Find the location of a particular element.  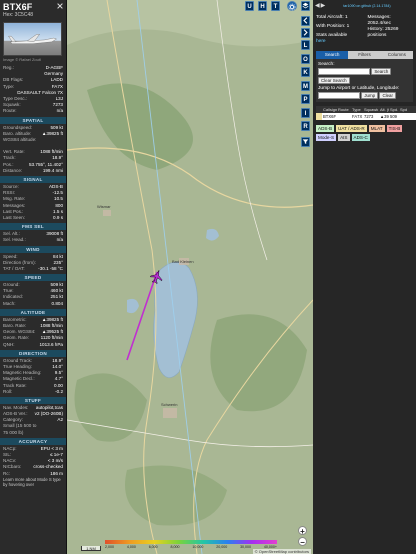

stats-link: here is located at coordinates (339, 42).